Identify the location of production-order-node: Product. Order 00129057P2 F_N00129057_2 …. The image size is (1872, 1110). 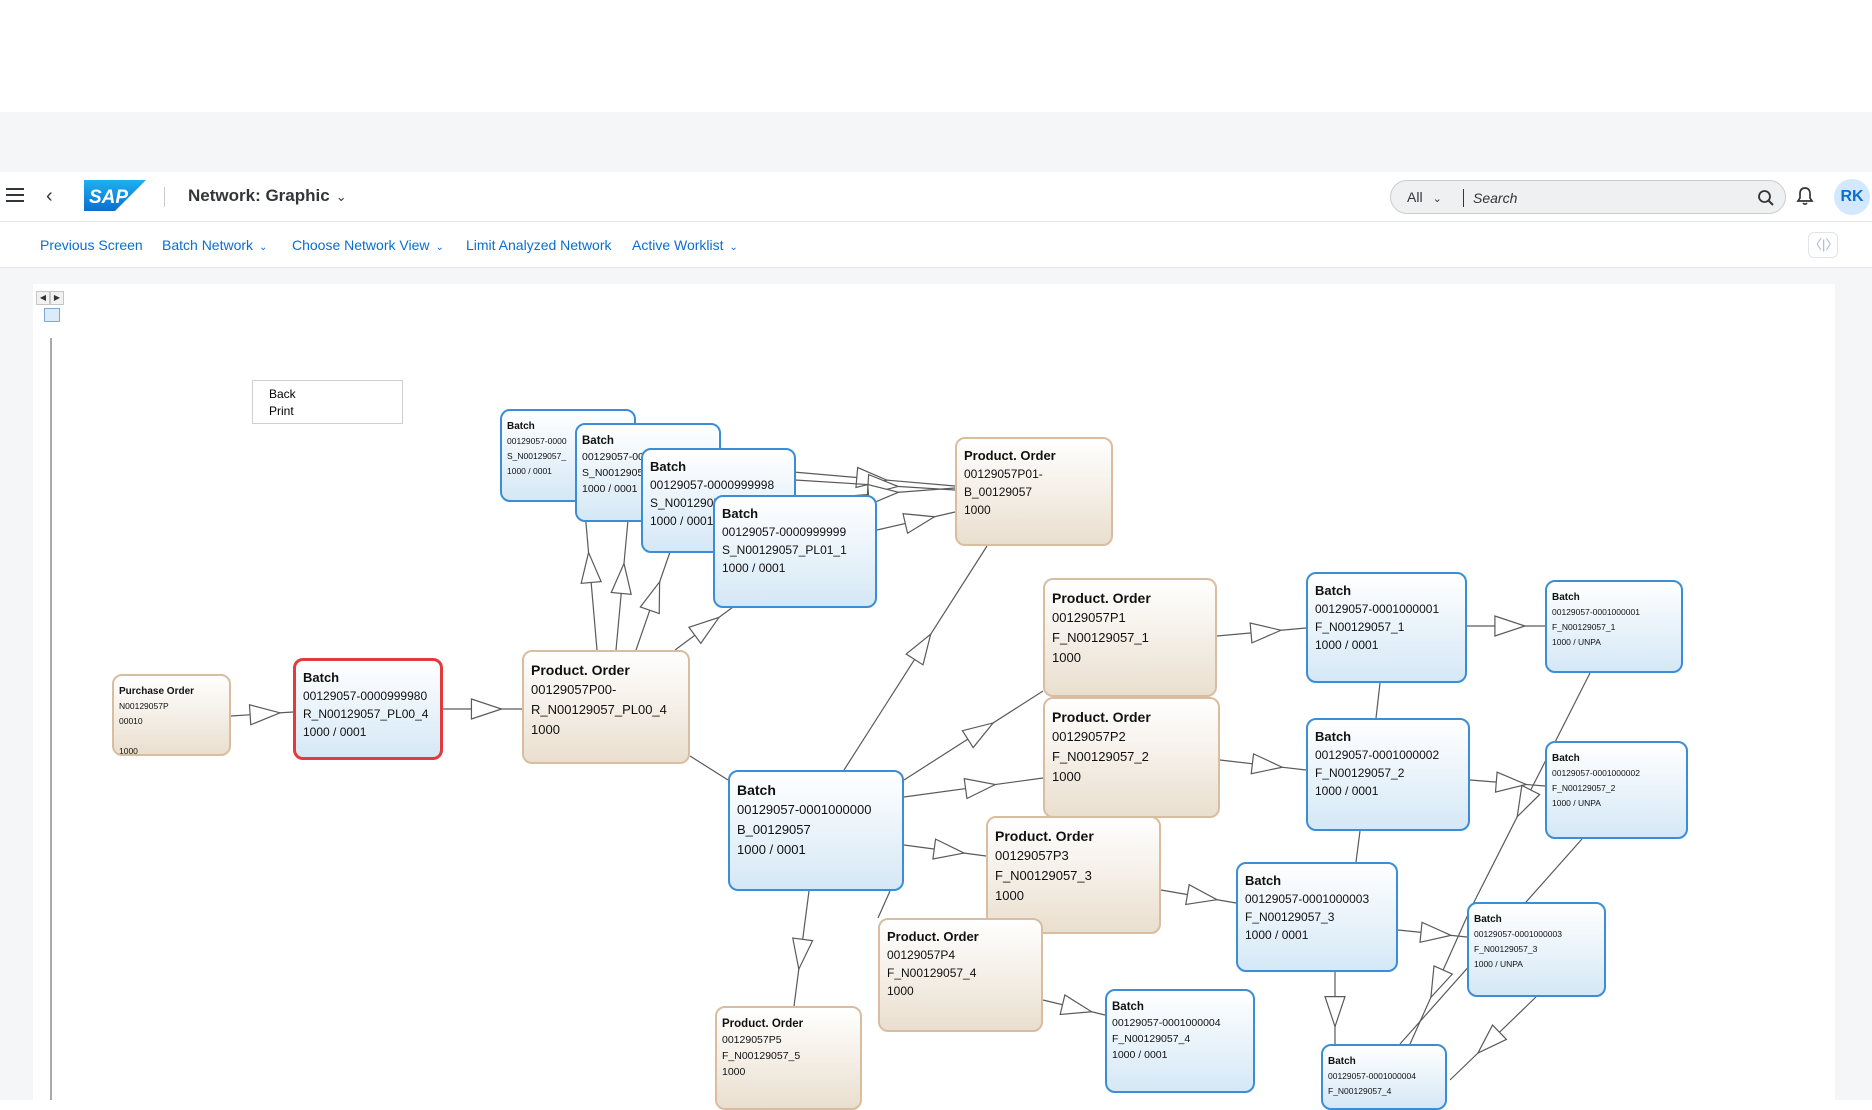
(1131, 757).